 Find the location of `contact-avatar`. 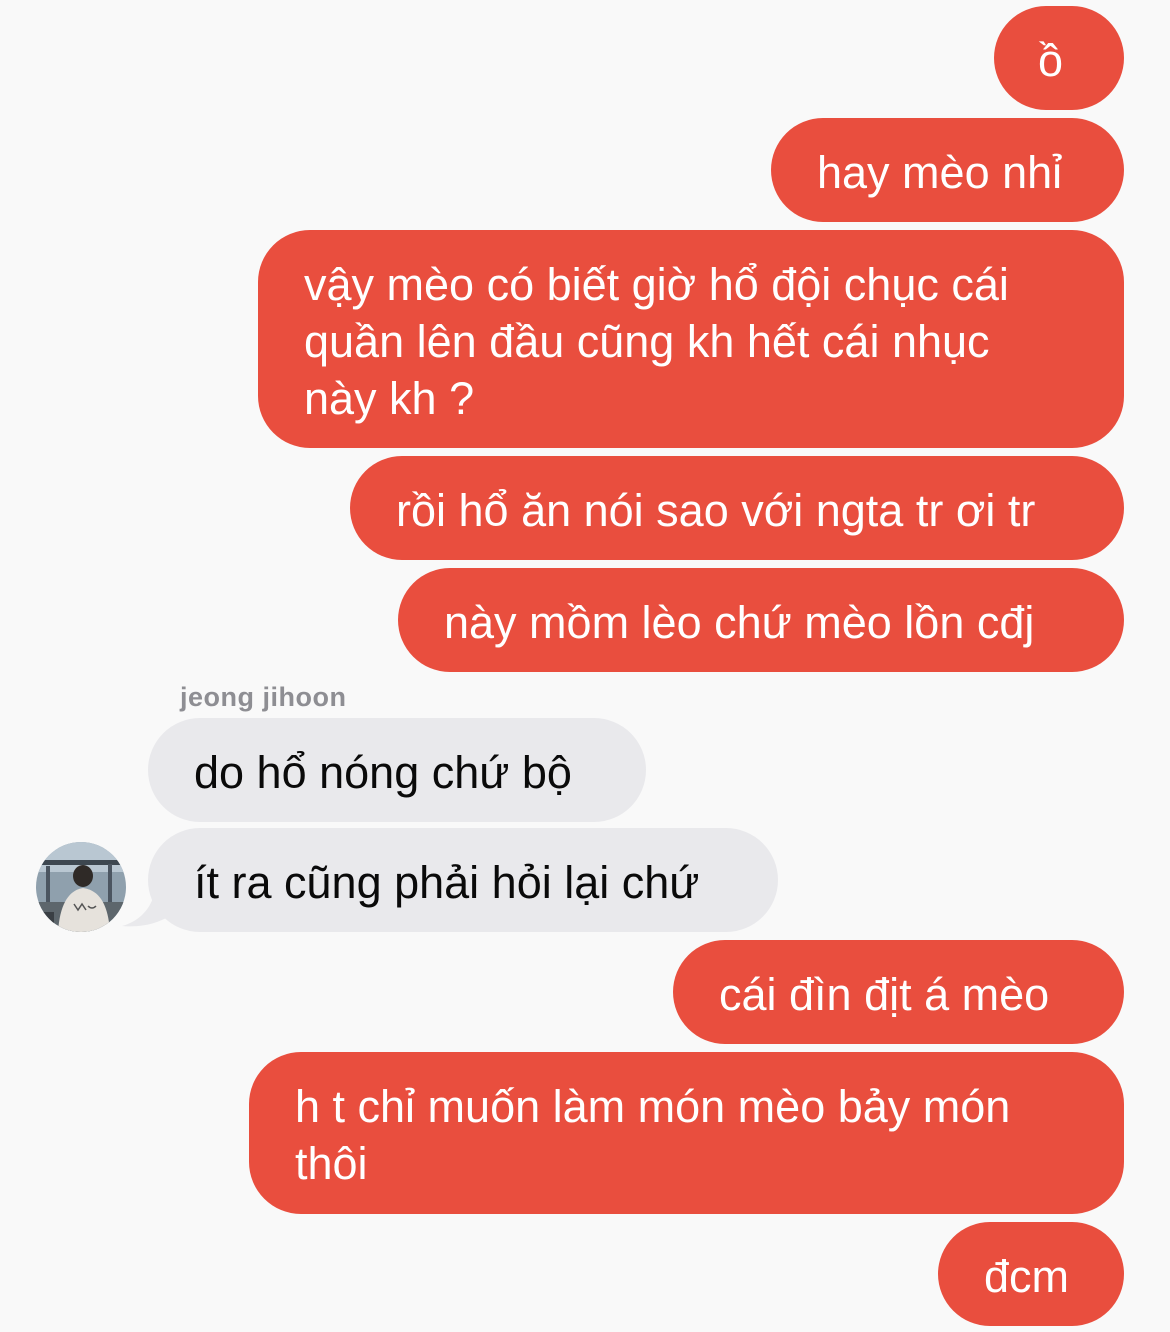

contact-avatar is located at coordinates (81, 887).